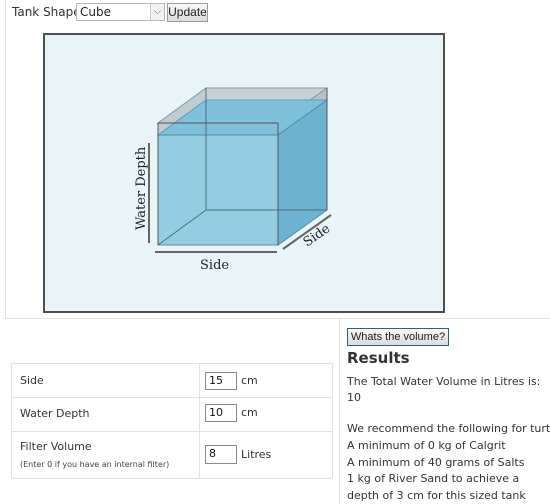  What do you see at coordinates (120, 12) in the screenshot?
I see `tank-shape-select: Cube ⌵` at bounding box center [120, 12].